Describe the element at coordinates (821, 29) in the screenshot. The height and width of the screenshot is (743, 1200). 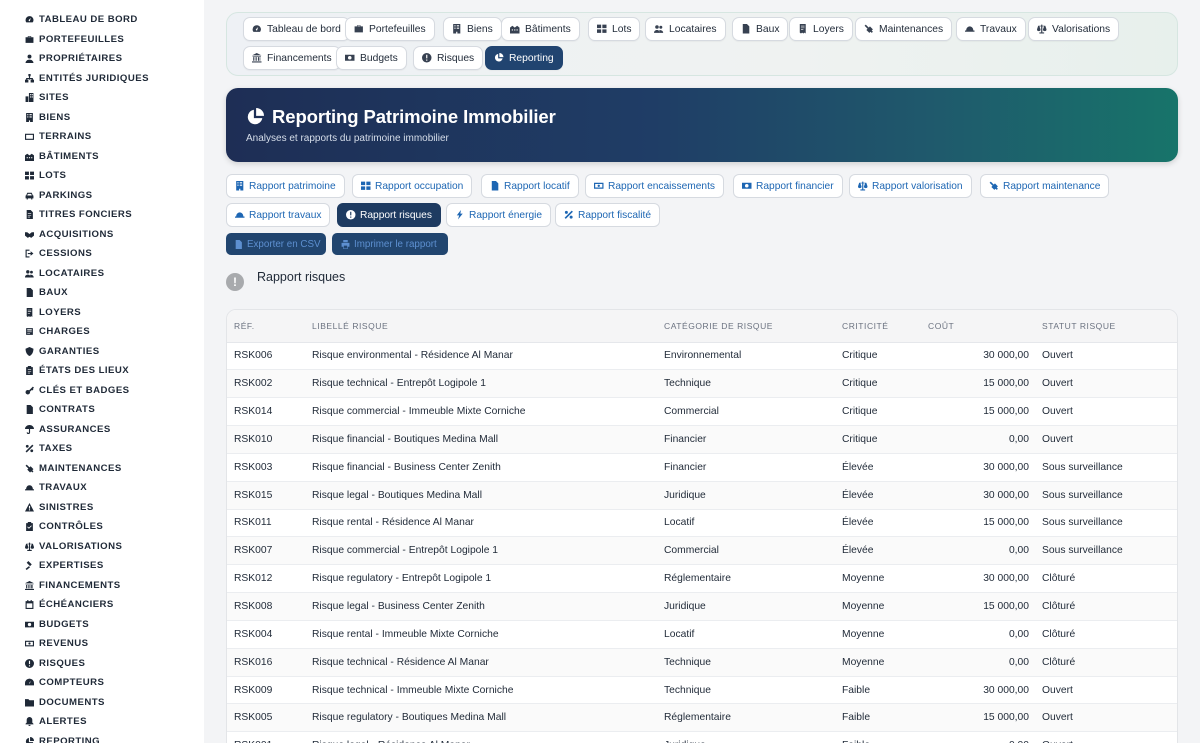
I see `nav-loyers: Loyers` at that location.